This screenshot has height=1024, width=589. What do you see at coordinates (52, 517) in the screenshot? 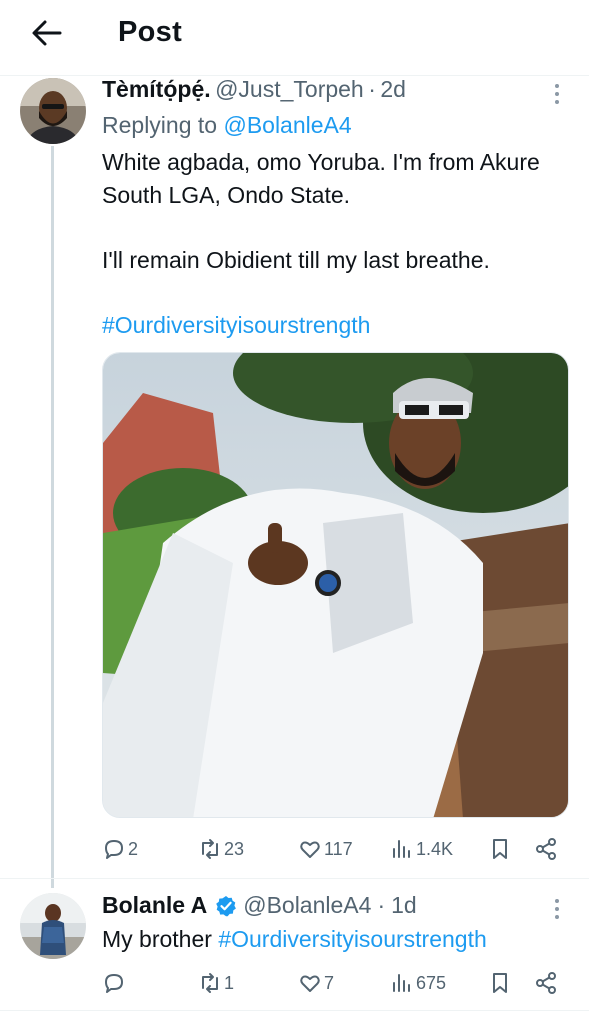
I see `thread-connector-line` at bounding box center [52, 517].